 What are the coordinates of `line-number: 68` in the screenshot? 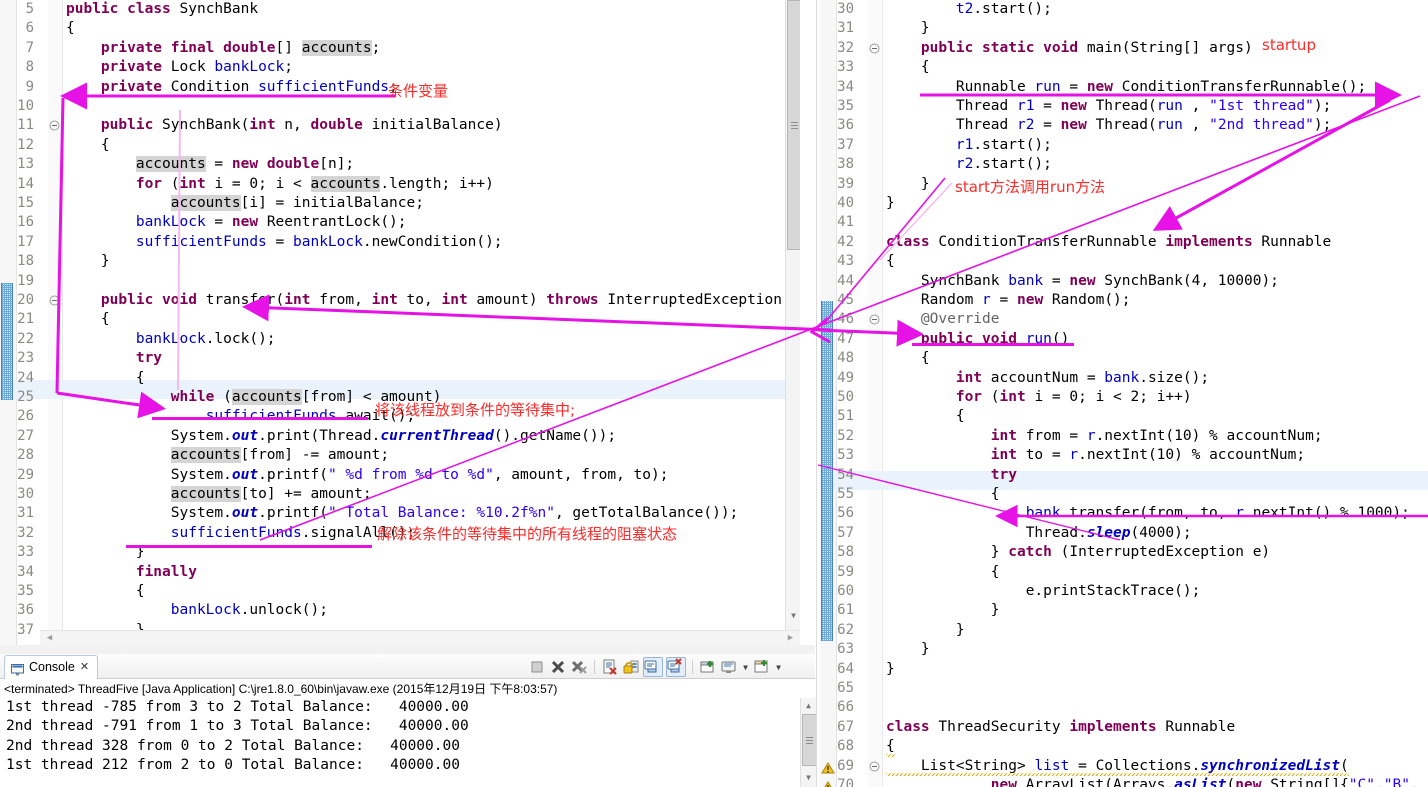 It's located at (845, 746).